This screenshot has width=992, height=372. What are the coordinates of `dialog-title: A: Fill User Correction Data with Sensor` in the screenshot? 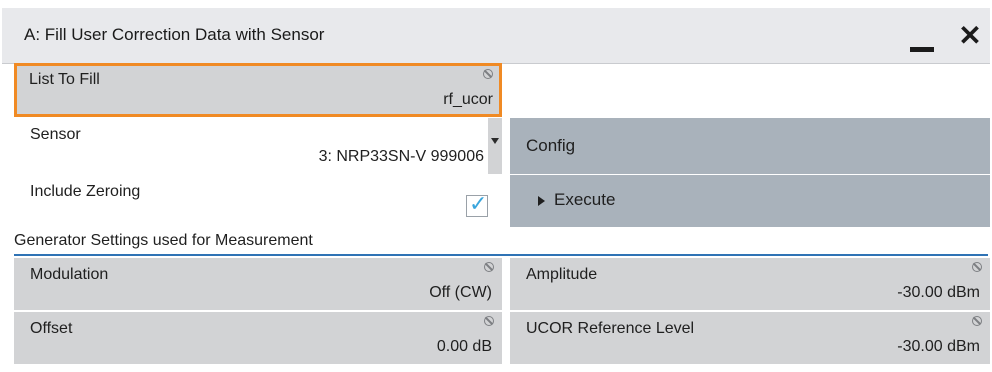 It's located at (174, 34).